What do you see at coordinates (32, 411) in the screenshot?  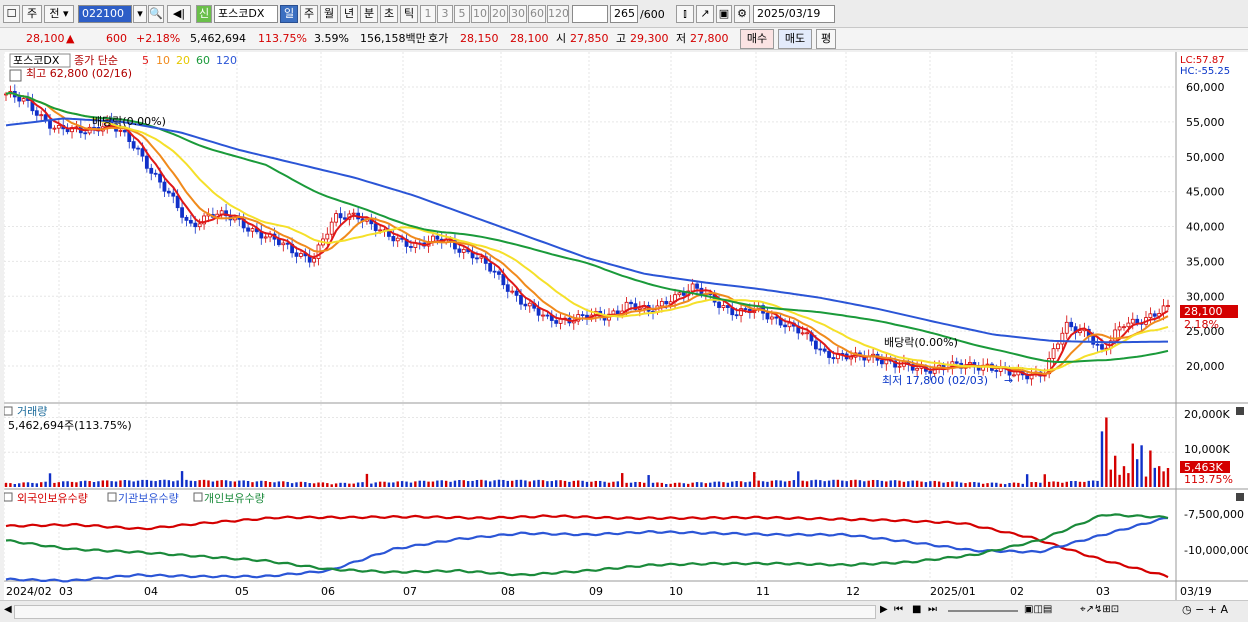 I see `volume-title: 거래량` at bounding box center [32, 411].